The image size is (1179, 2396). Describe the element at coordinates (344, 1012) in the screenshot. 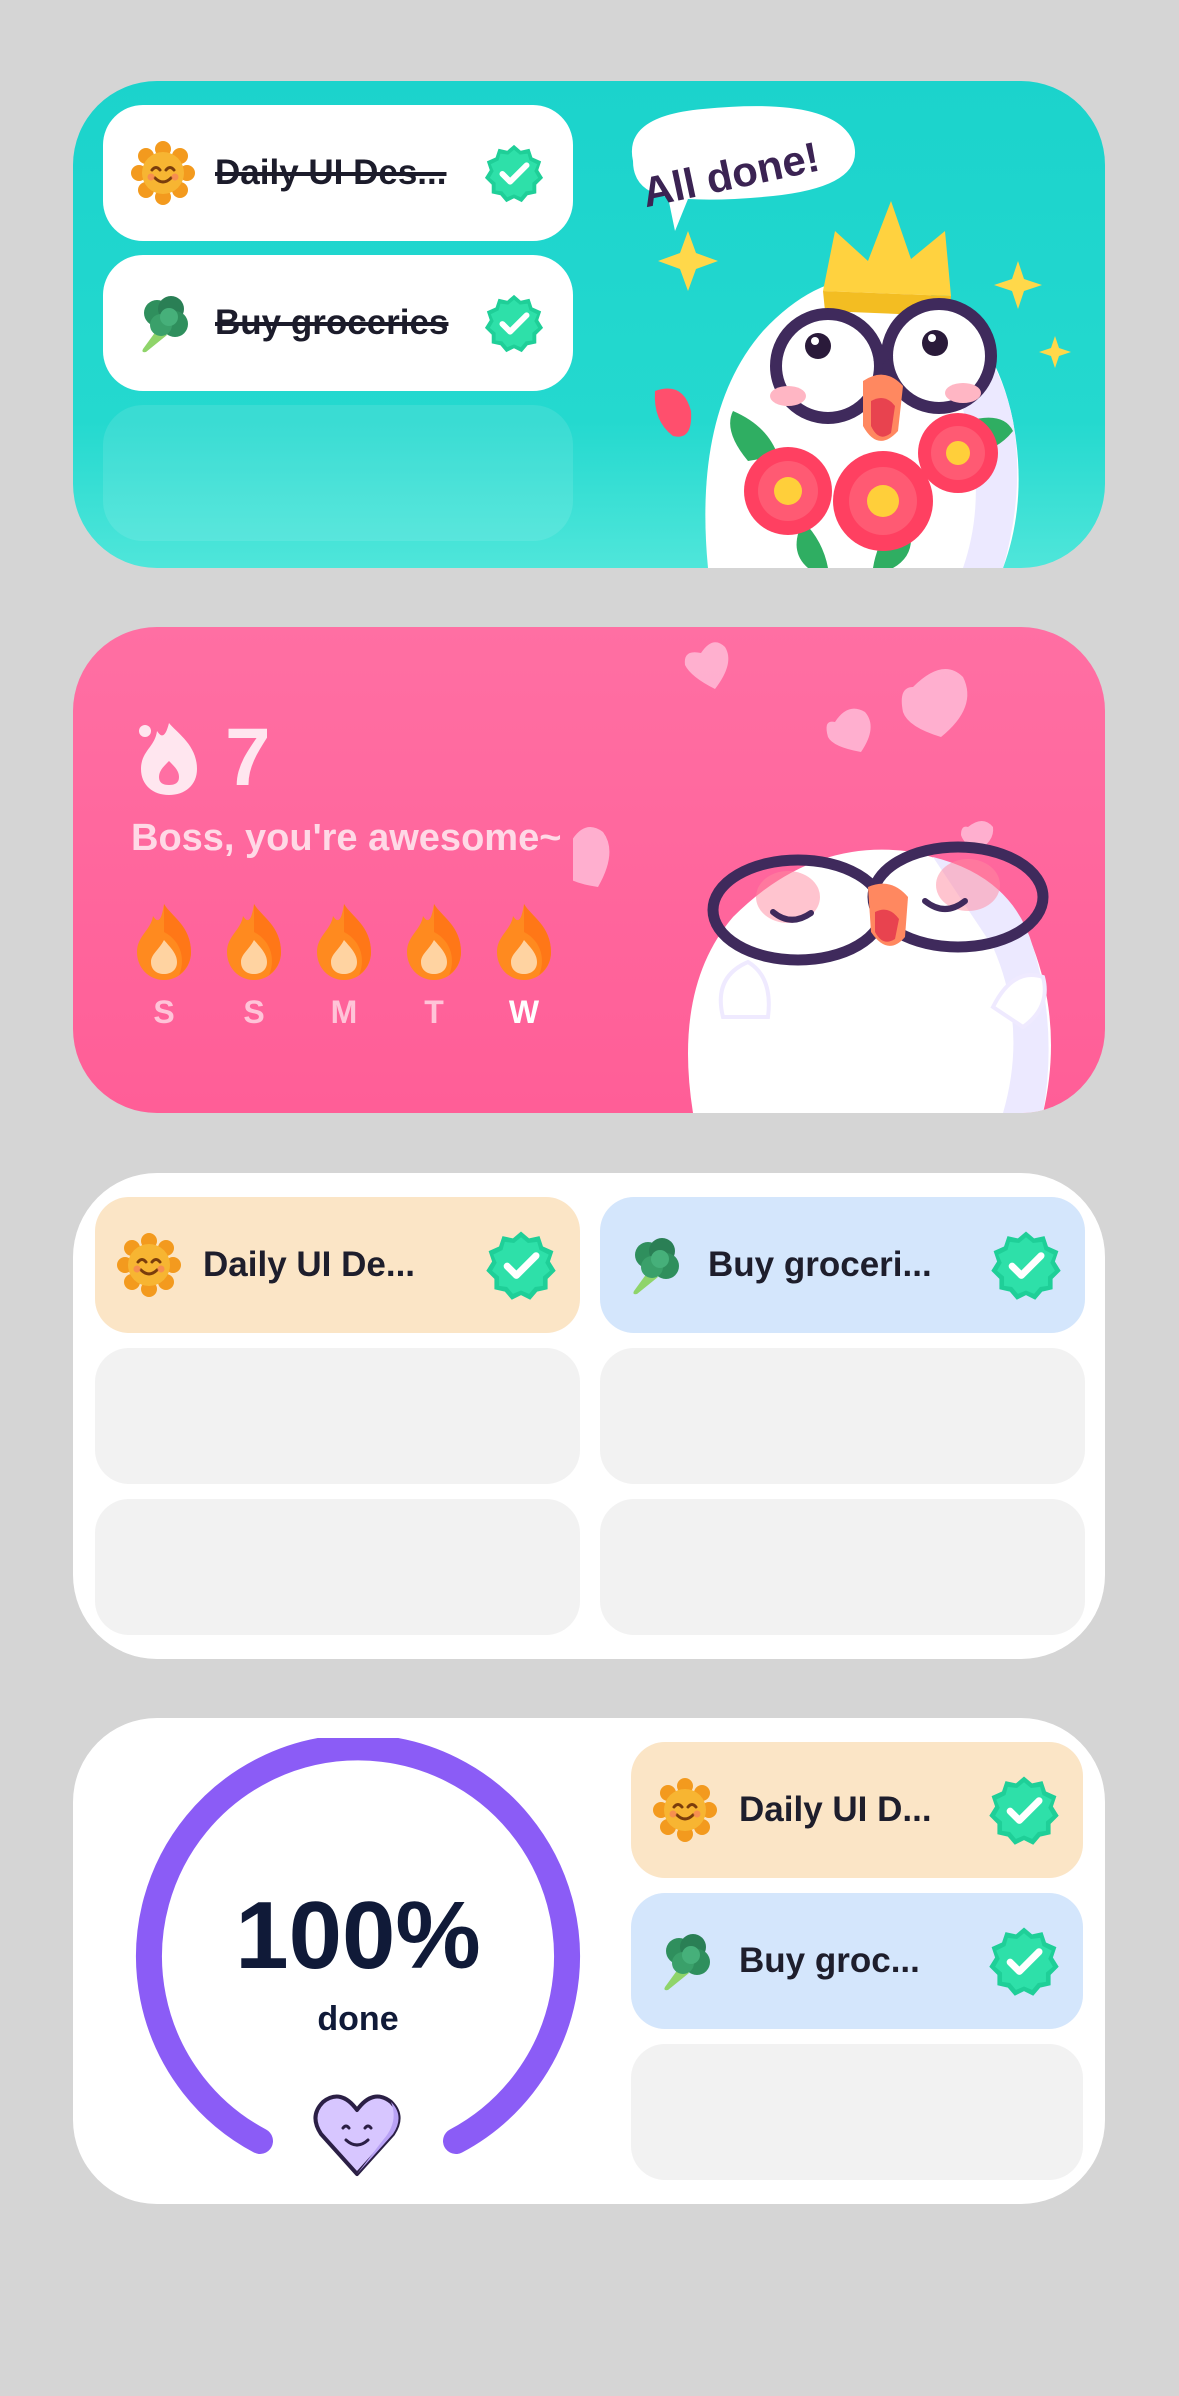

I see `day-label: M` at that location.